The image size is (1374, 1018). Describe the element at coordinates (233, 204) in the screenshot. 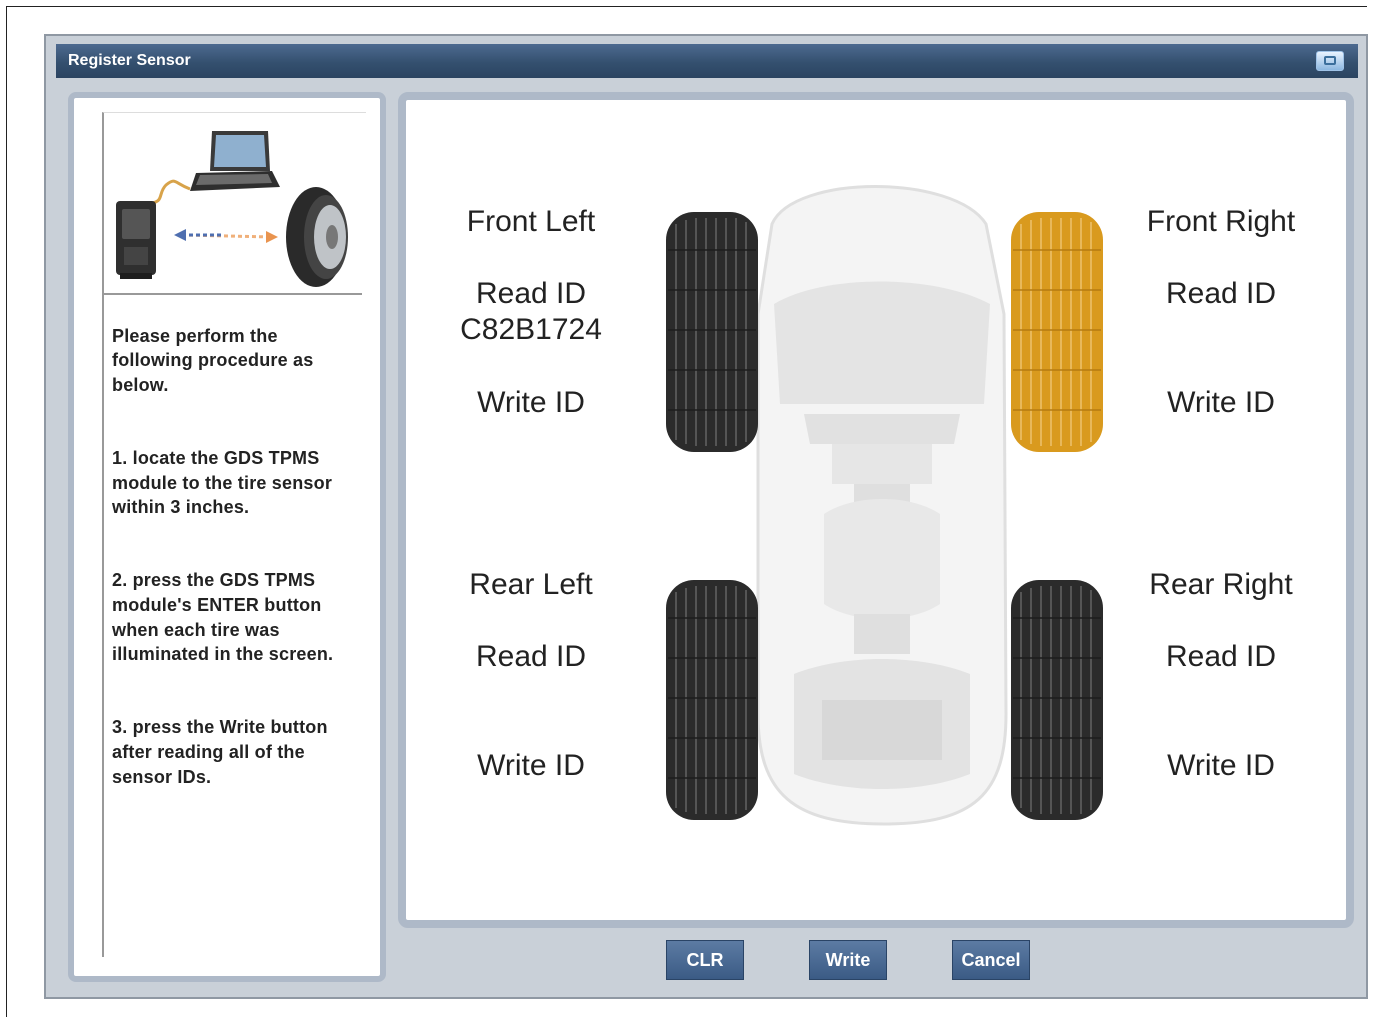

I see `tpms-module-illustration` at that location.